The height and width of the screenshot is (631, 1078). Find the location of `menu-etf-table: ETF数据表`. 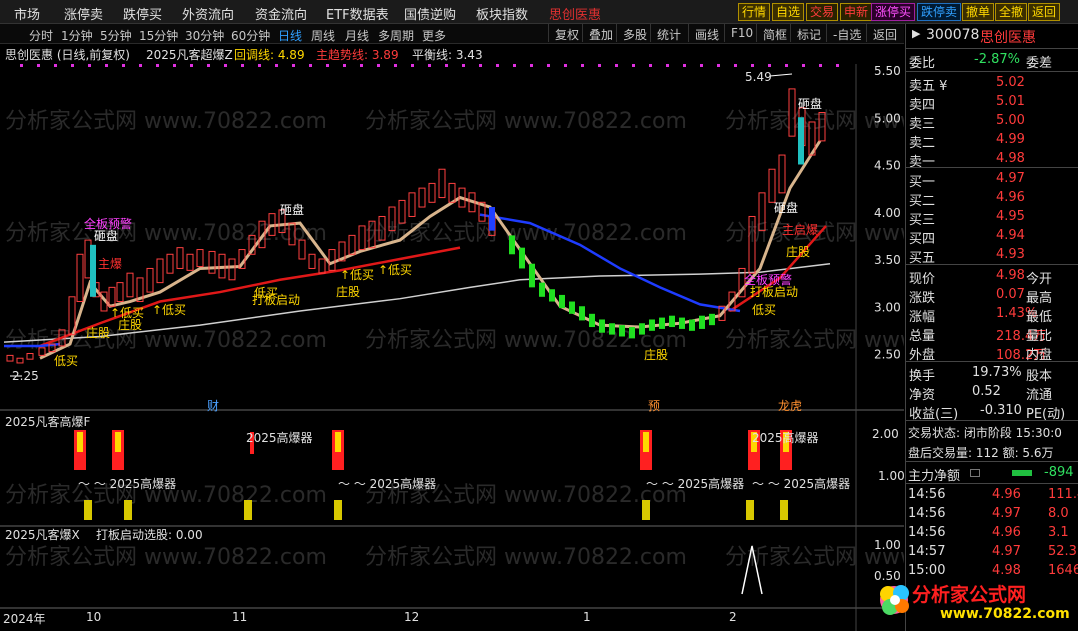

menu-etf-table: ETF数据表 is located at coordinates (357, 13).